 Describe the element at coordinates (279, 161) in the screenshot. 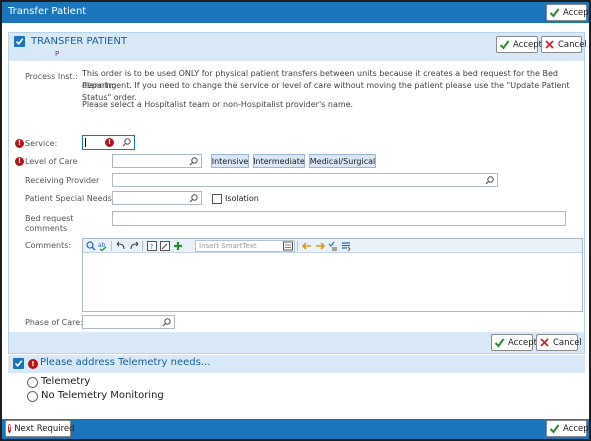

I see `level-intermediate-button: Intermediate` at that location.